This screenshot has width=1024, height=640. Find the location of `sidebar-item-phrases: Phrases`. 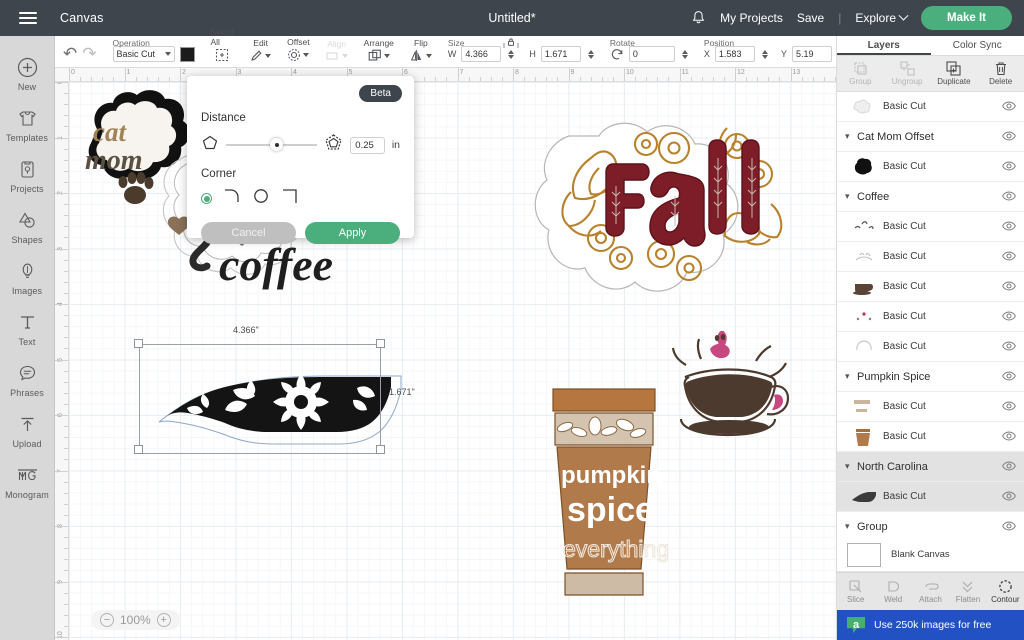

sidebar-item-phrases: Phrases is located at coordinates (27, 379).